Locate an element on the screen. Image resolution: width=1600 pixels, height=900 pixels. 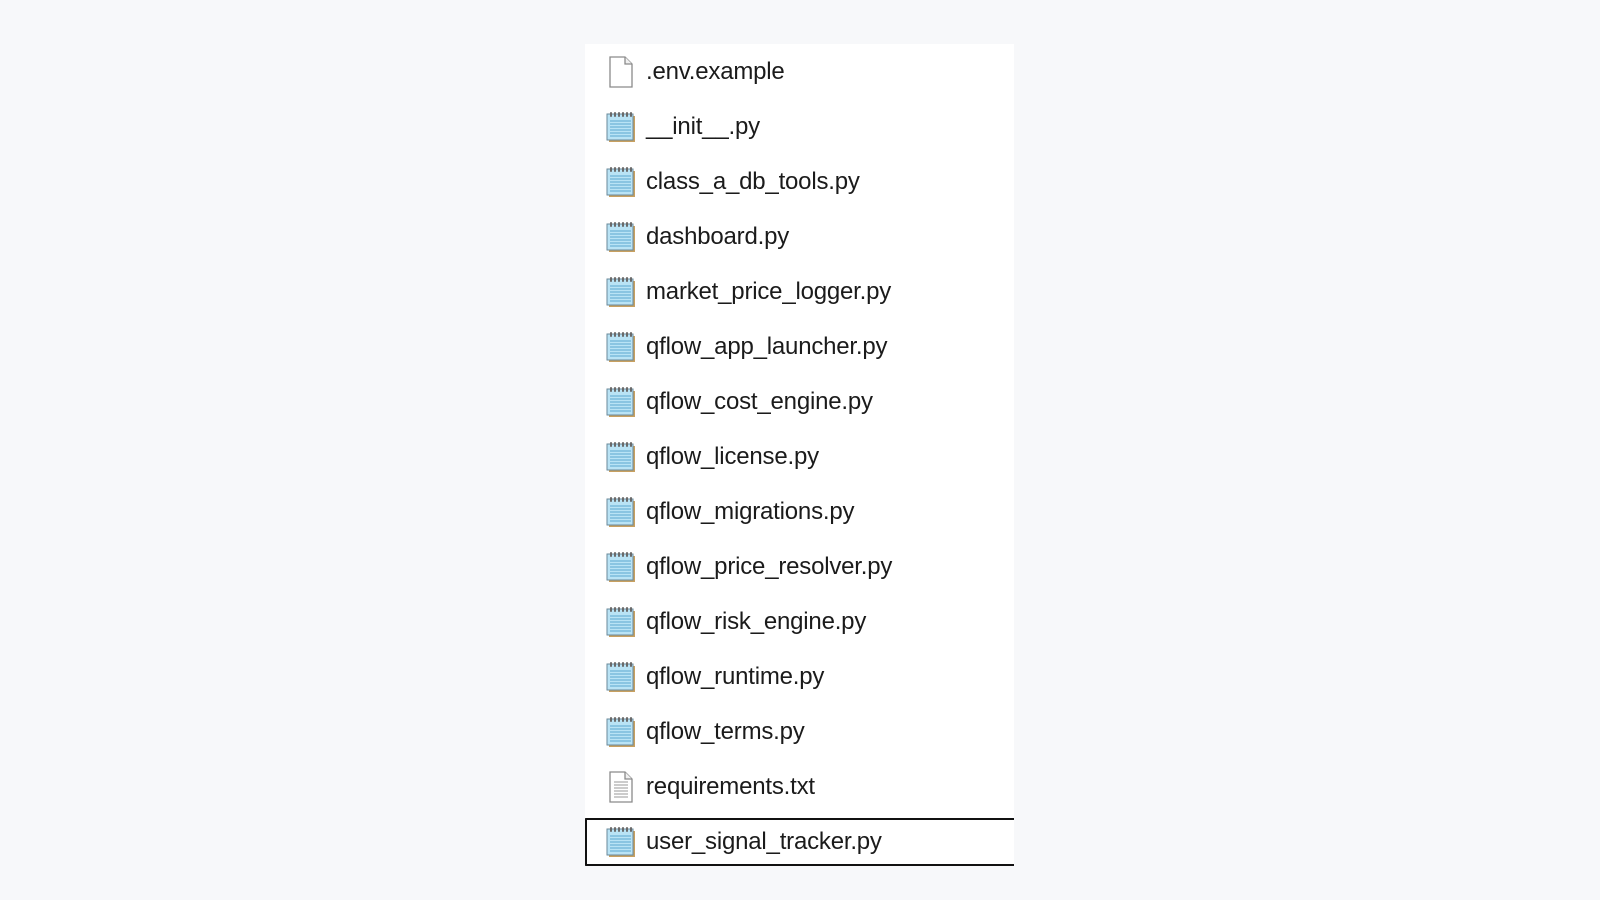
file-item: qflow_terms.py is located at coordinates (799, 731).